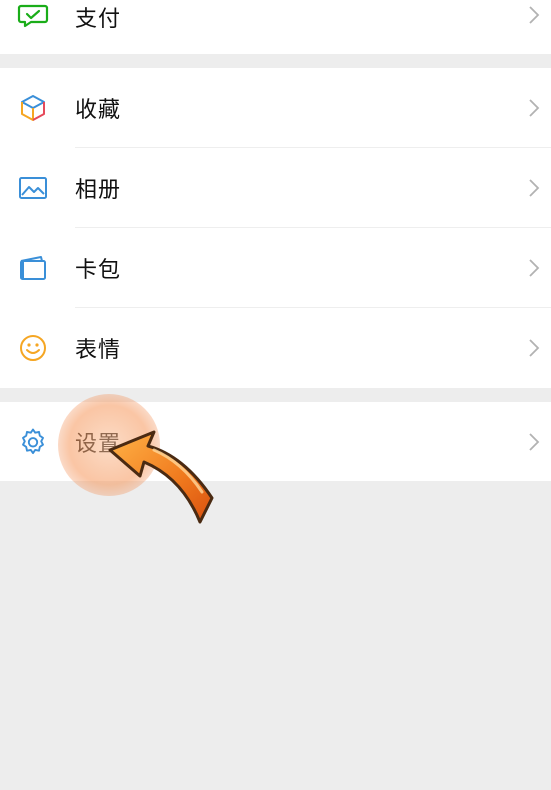 This screenshot has height=790, width=551. I want to click on menu-item-pay: 支付, so click(275, 27).